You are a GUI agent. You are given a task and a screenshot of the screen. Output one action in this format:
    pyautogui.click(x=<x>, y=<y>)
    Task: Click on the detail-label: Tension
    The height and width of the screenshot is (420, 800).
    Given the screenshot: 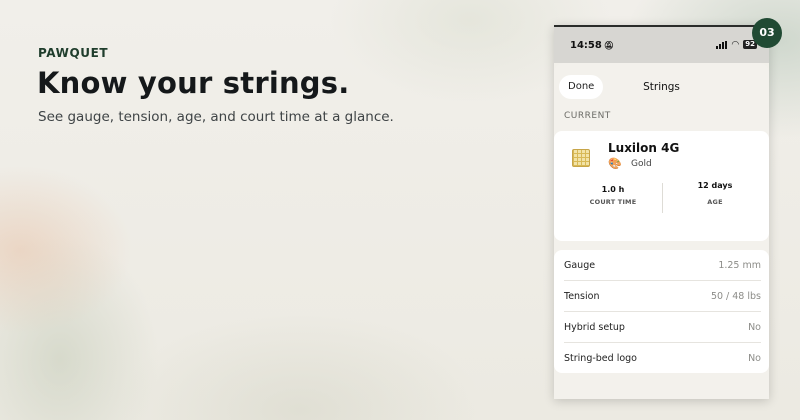 What is the action you would take?
    pyautogui.click(x=582, y=296)
    